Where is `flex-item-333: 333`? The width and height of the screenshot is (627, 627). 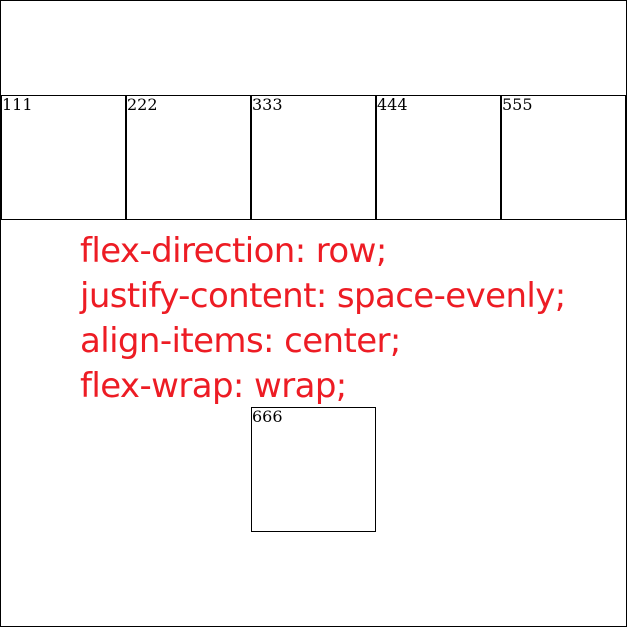 flex-item-333: 333 is located at coordinates (313, 157).